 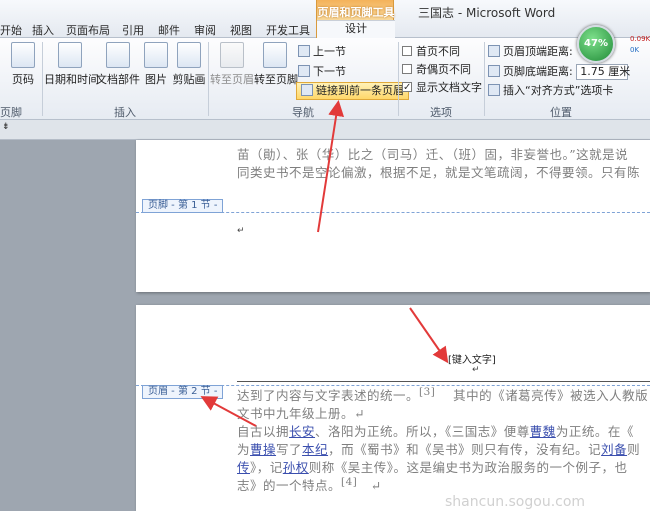 I want to click on group-label-footer: 页脚, so click(x=11, y=112).